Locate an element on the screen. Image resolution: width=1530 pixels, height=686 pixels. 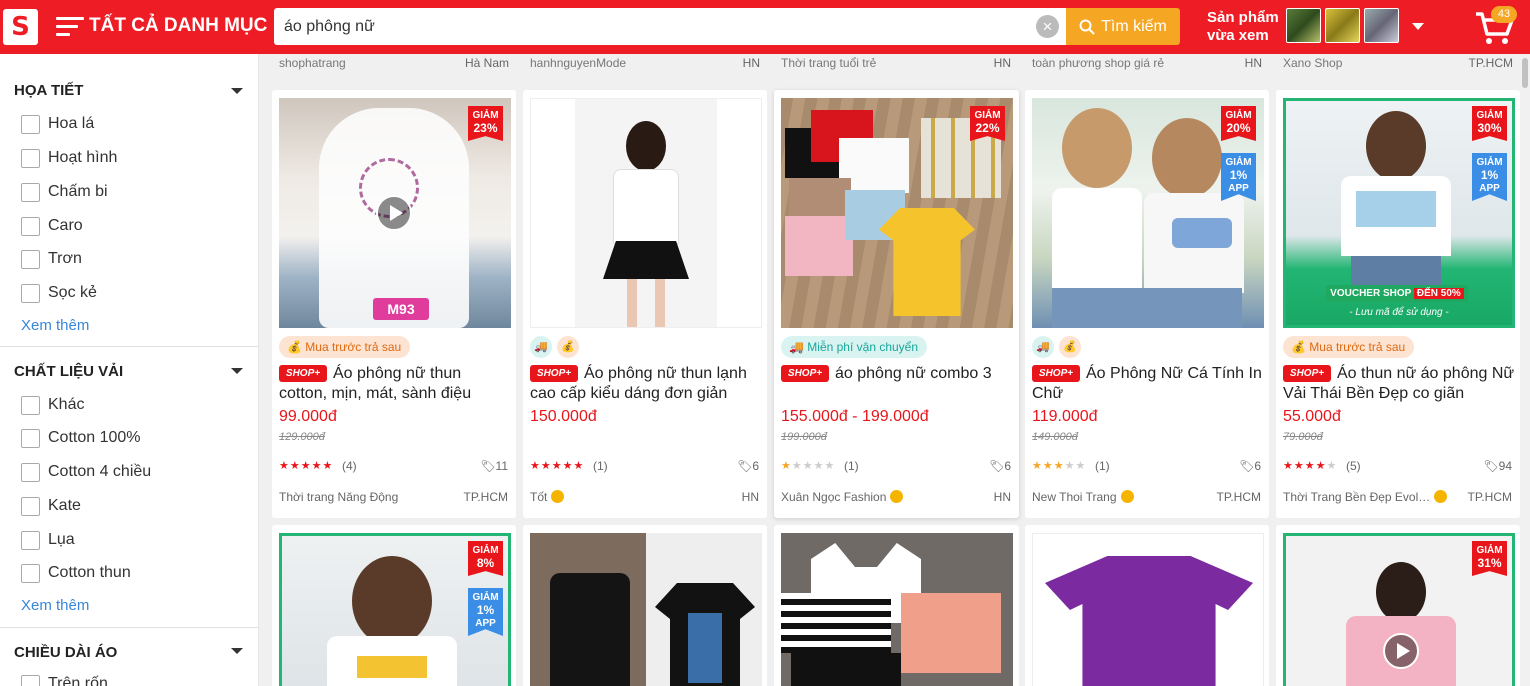
discount-badge: GIẢM 20% is located at coordinates (1238, 123).